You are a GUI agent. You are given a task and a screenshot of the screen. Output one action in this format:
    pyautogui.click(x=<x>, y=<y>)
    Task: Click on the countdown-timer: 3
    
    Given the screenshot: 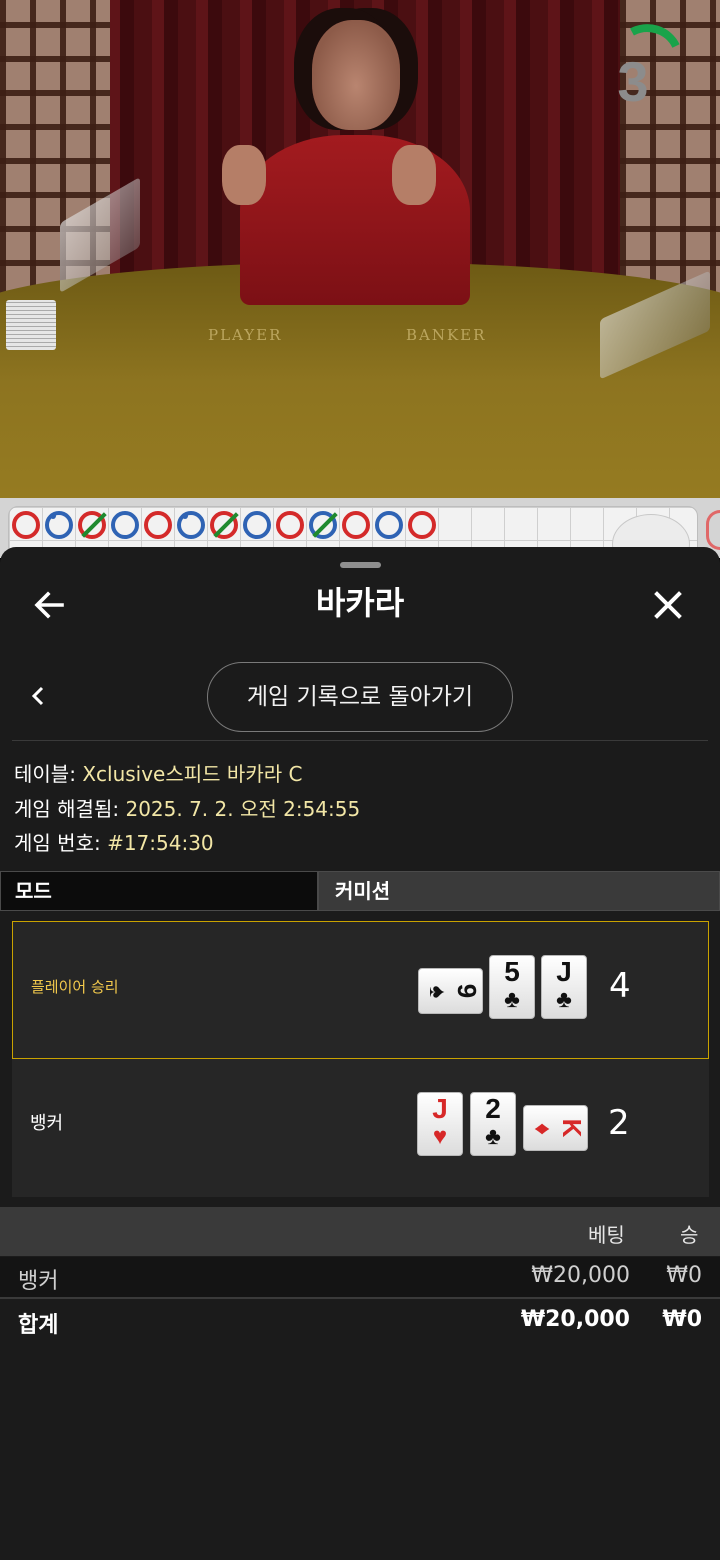 What is the action you would take?
    pyautogui.click(x=644, y=67)
    